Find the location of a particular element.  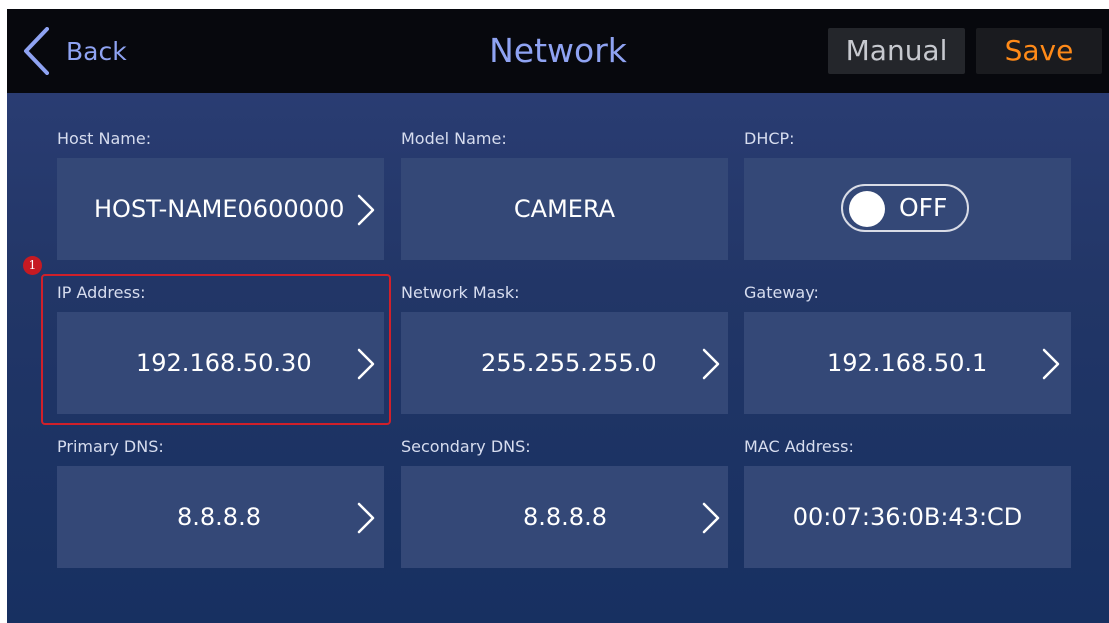

annotation-badge: 1 is located at coordinates (32, 265).